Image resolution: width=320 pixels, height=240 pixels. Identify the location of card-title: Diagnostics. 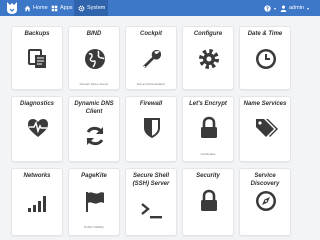
(36, 104).